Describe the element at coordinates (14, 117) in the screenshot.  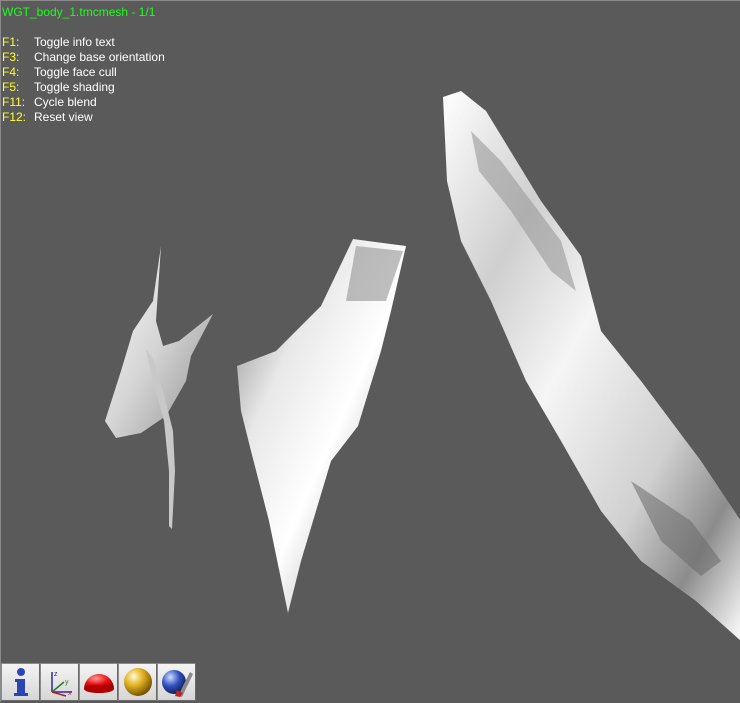
I see `help-key: F12:` at that location.